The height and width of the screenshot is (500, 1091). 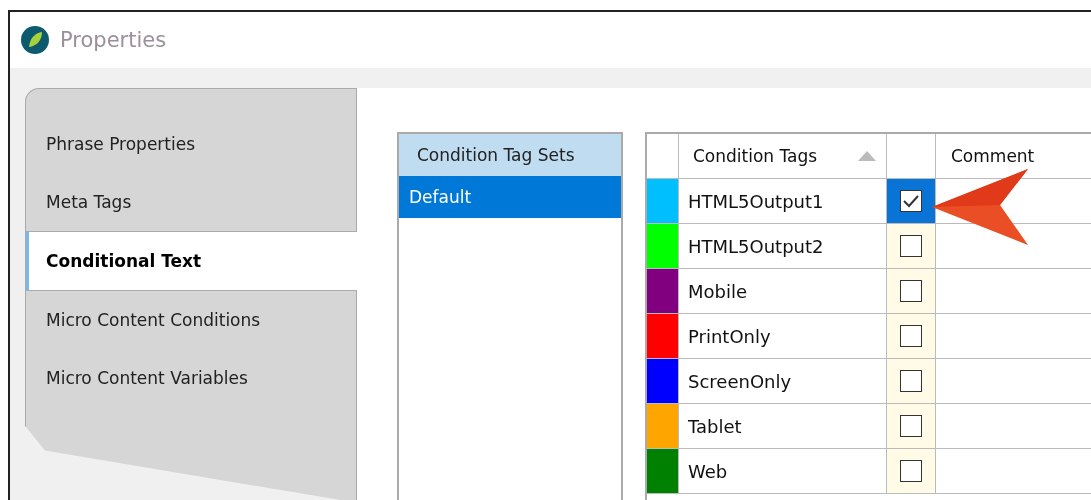 What do you see at coordinates (191, 320) in the screenshot?
I see `tab: Micro Content Conditions` at bounding box center [191, 320].